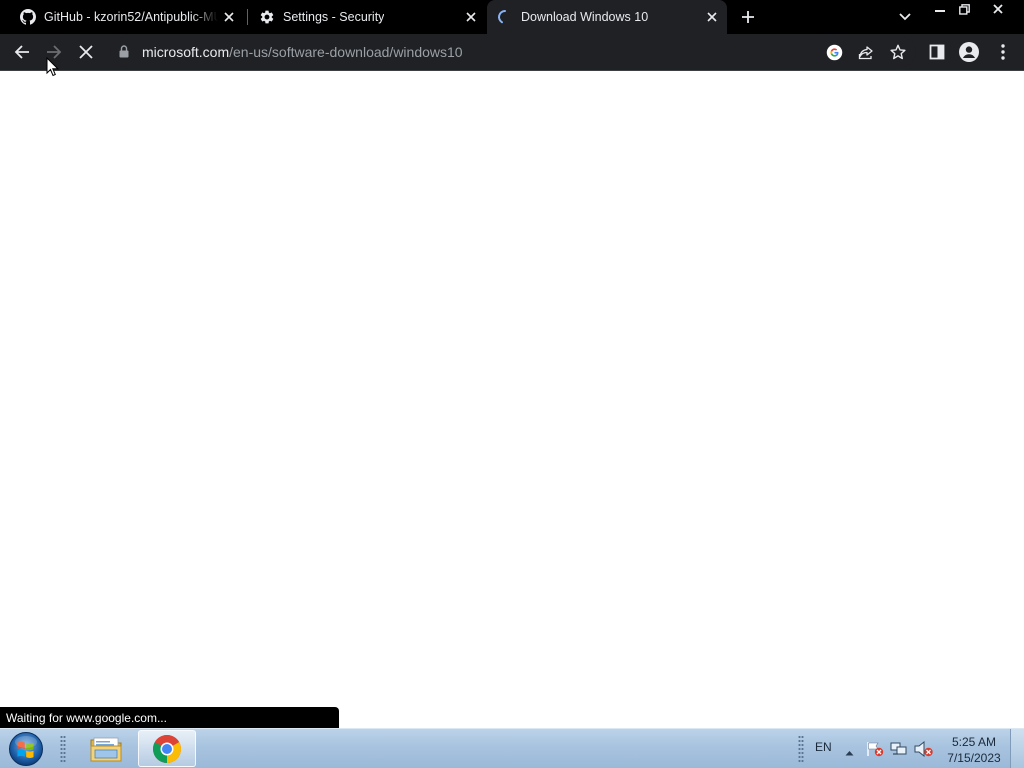 The width and height of the screenshot is (1024, 768). I want to click on side-panel-icon, so click(937, 52).